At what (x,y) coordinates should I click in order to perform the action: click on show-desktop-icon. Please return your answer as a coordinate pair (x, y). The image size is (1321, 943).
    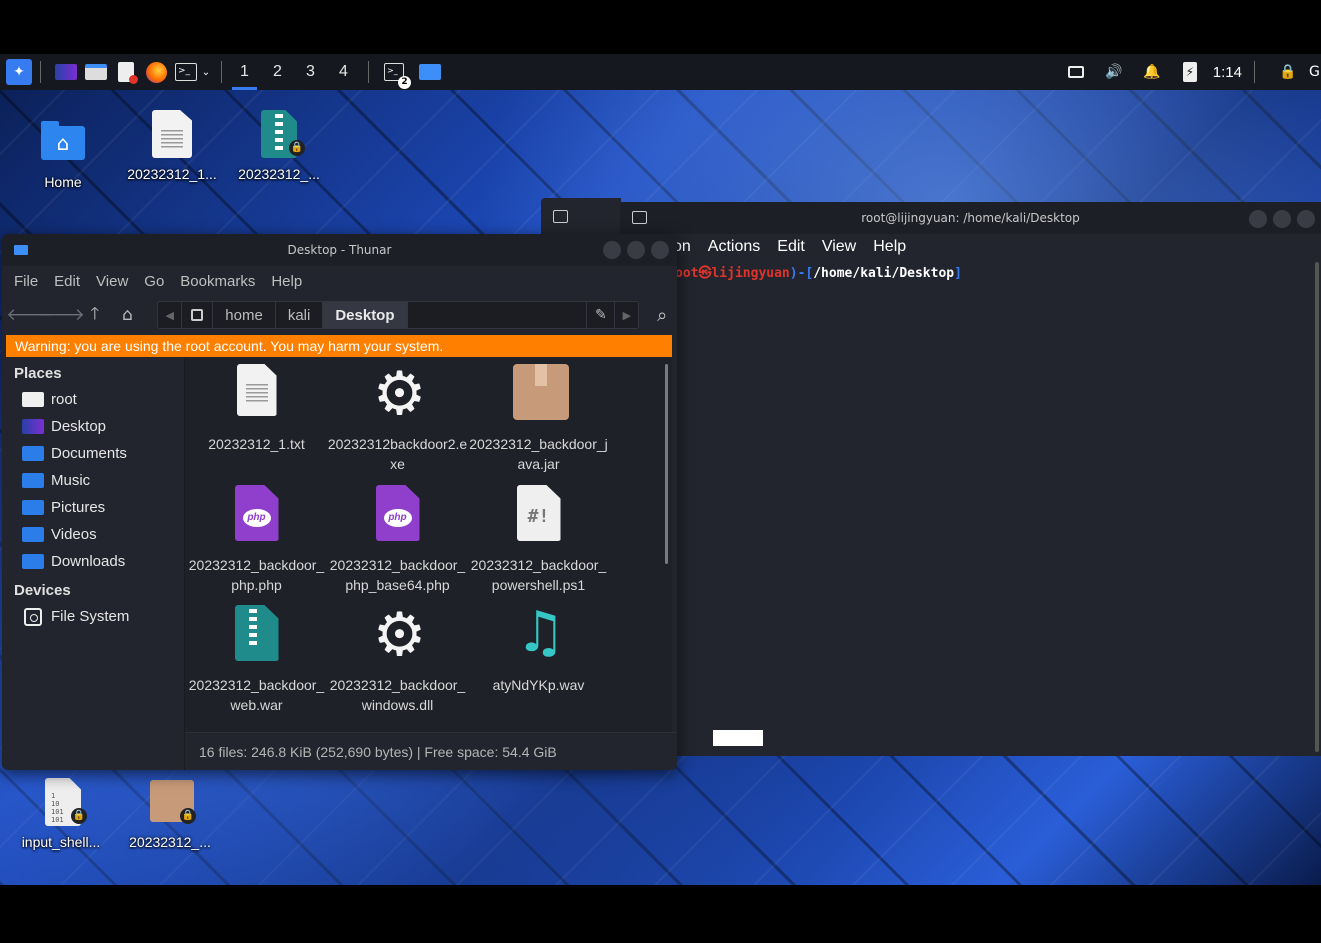
    Looking at the image, I should click on (66, 72).